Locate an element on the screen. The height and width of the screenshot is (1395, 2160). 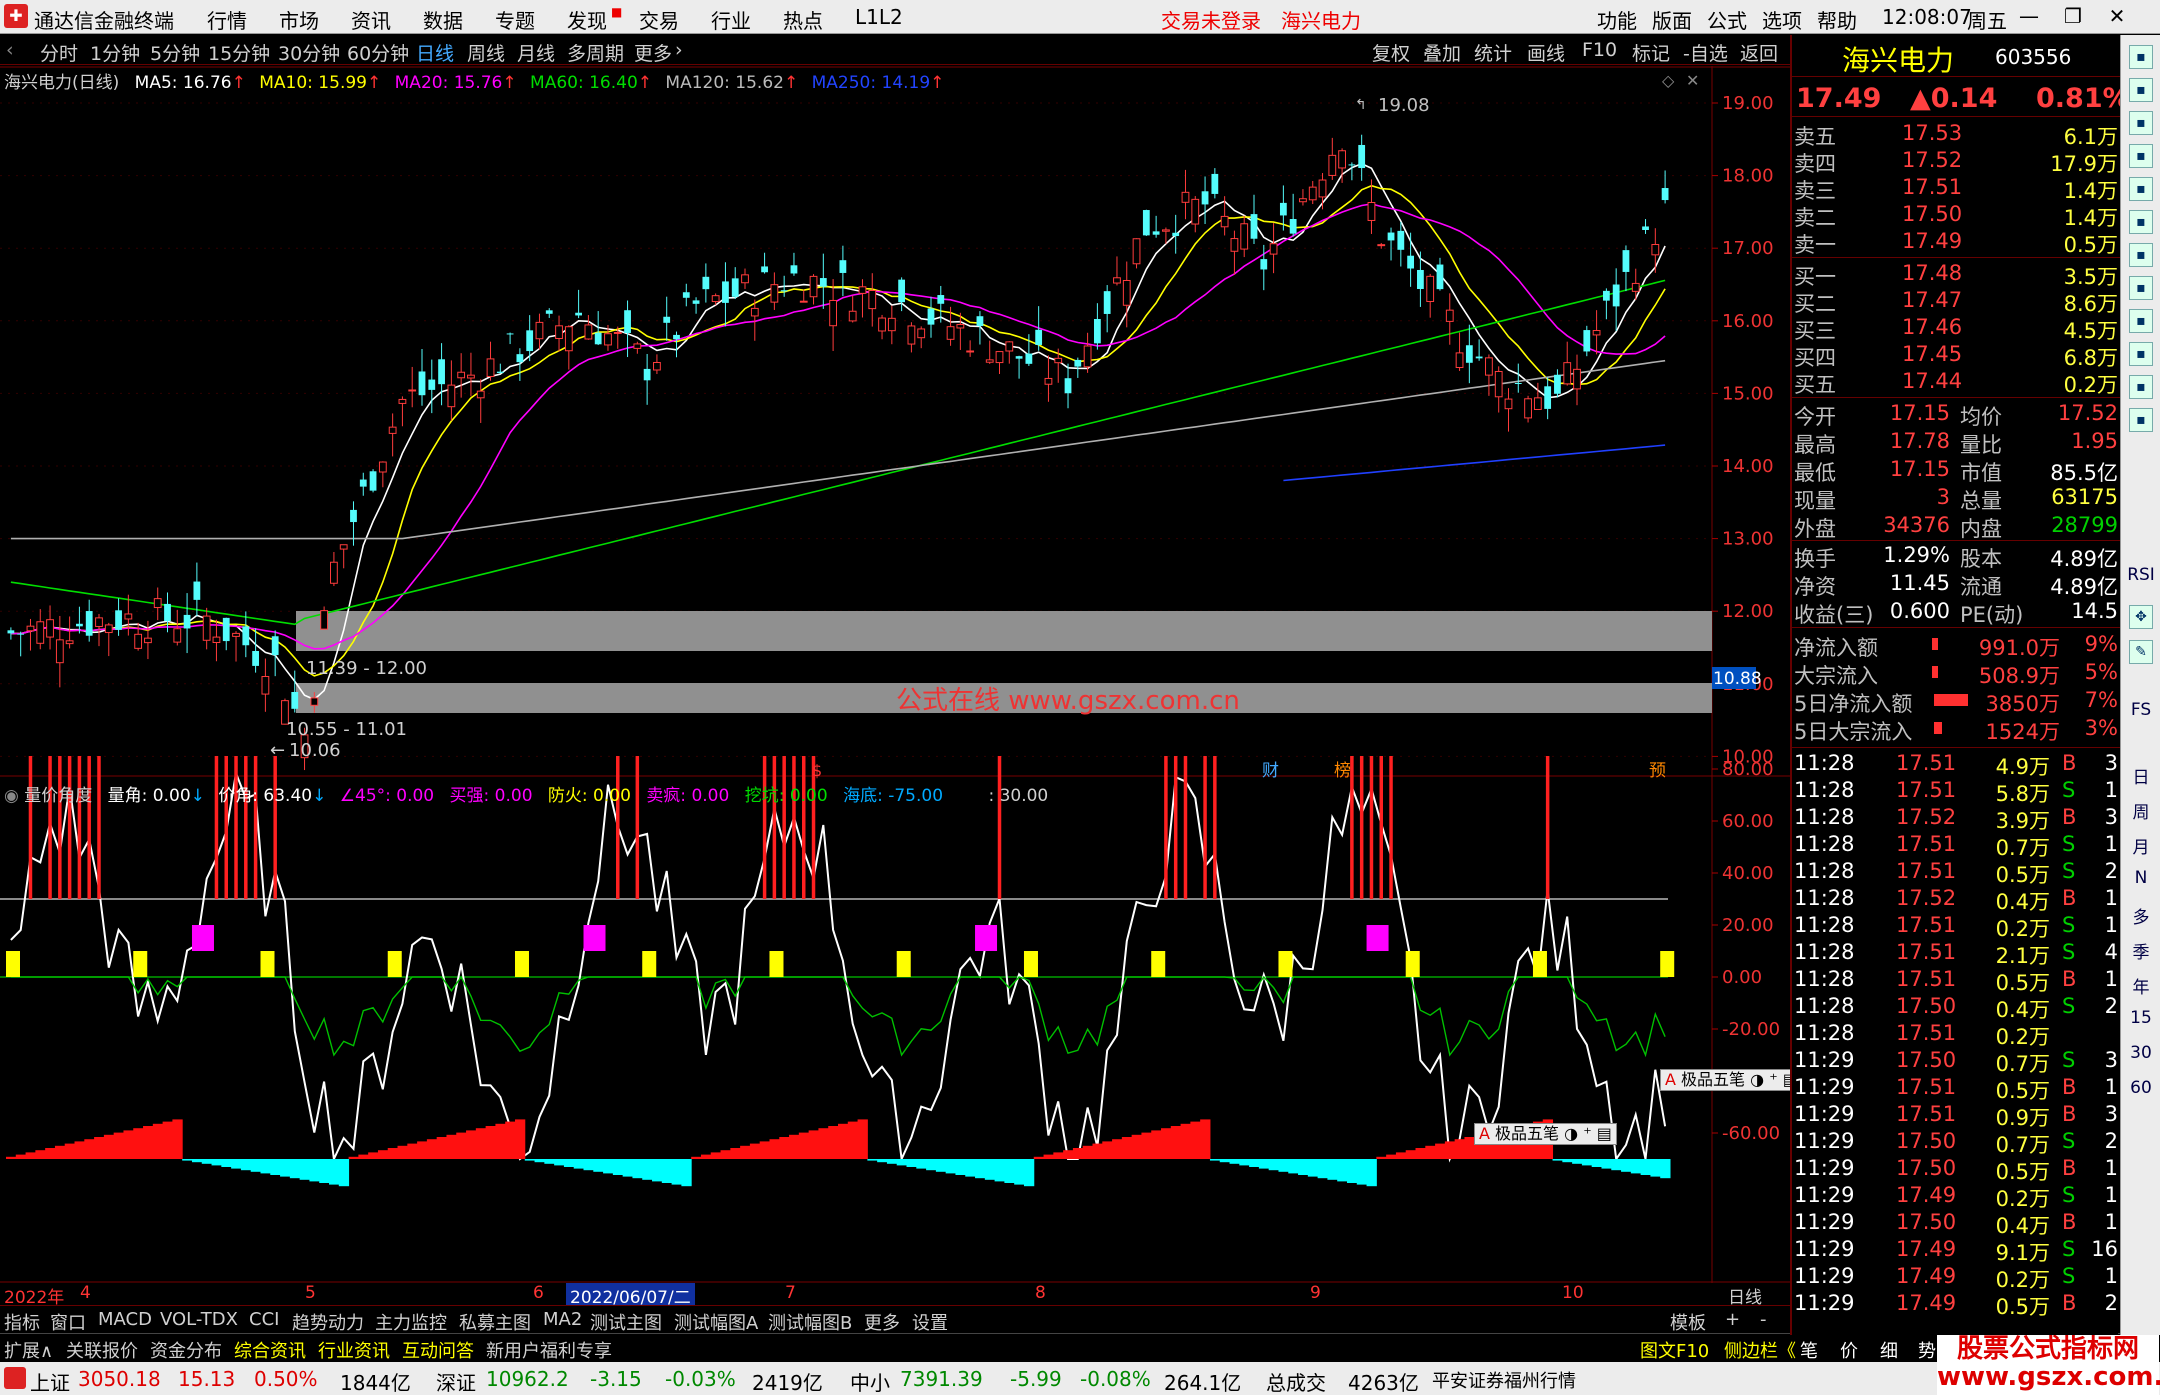
tab-trend-right: 势 is located at coordinates (1927, 1350).